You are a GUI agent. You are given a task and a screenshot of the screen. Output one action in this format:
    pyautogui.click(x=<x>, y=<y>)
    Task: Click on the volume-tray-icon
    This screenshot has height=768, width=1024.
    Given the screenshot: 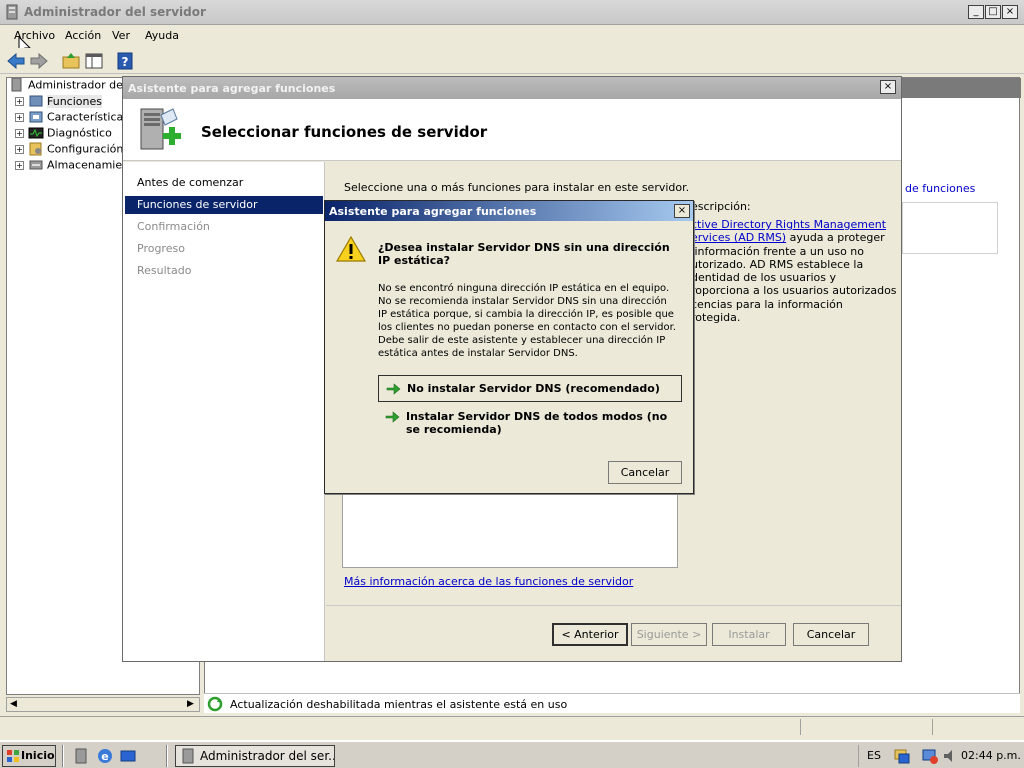 What is the action you would take?
    pyautogui.click(x=950, y=756)
    